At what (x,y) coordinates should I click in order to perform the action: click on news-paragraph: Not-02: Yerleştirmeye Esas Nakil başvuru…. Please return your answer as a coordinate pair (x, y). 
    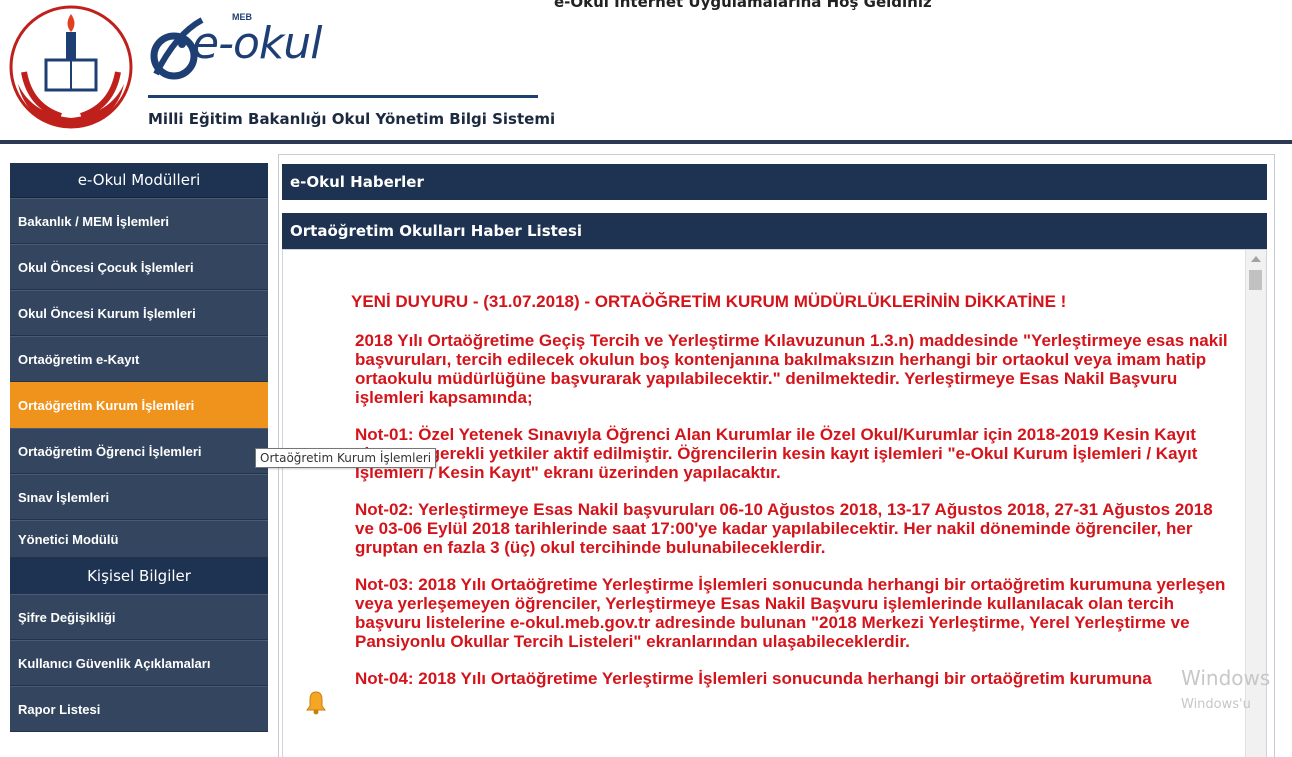
    Looking at the image, I should click on (784, 528).